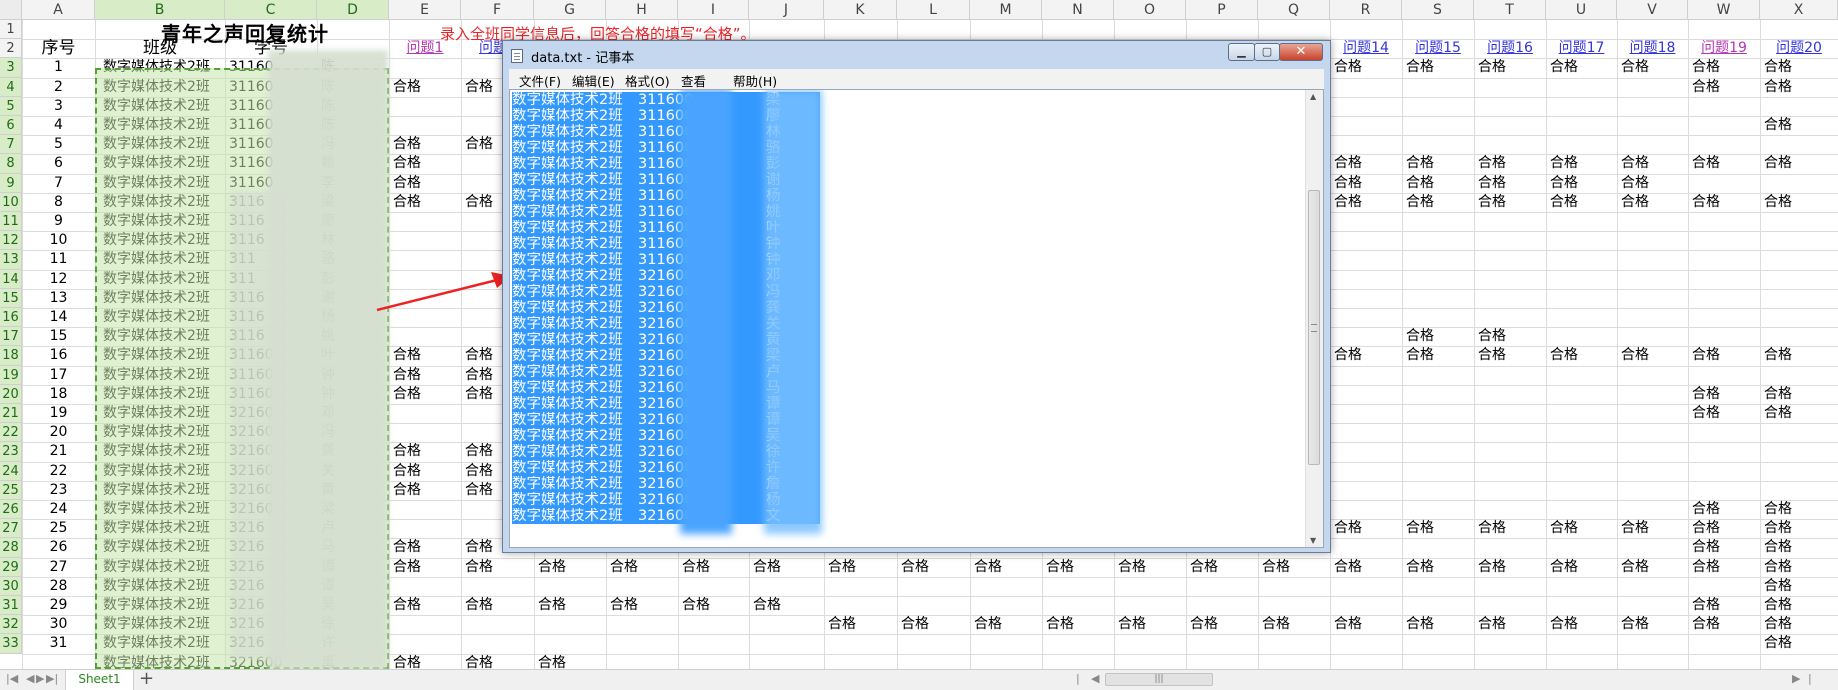 This screenshot has height=690, width=1838. What do you see at coordinates (40, 678) in the screenshot?
I see `sheet-next-icon: ▶` at bounding box center [40, 678].